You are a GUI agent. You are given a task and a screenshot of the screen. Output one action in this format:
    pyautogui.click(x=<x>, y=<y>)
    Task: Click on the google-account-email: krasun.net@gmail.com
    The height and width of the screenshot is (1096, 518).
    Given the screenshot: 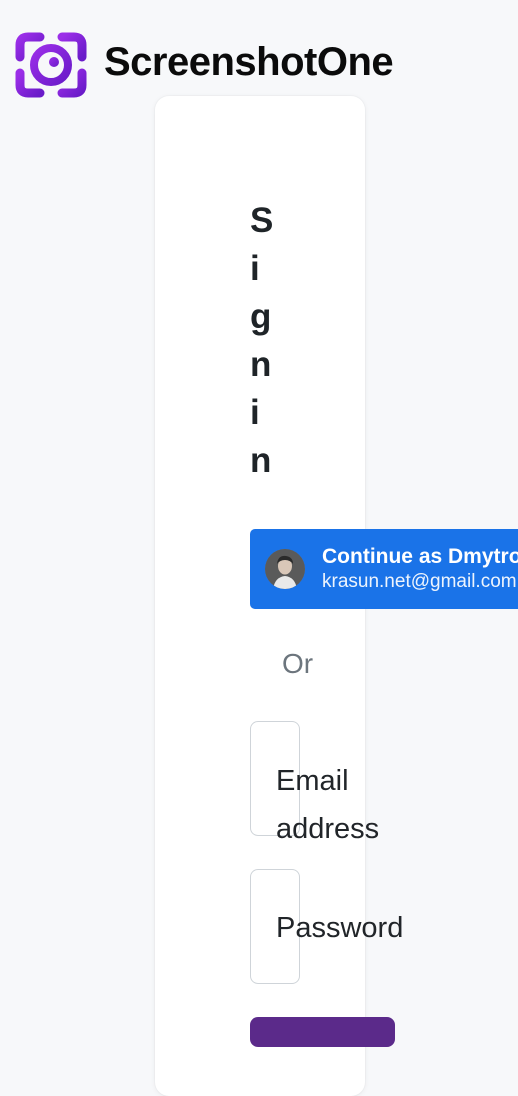 What is the action you would take?
    pyautogui.click(x=419, y=581)
    